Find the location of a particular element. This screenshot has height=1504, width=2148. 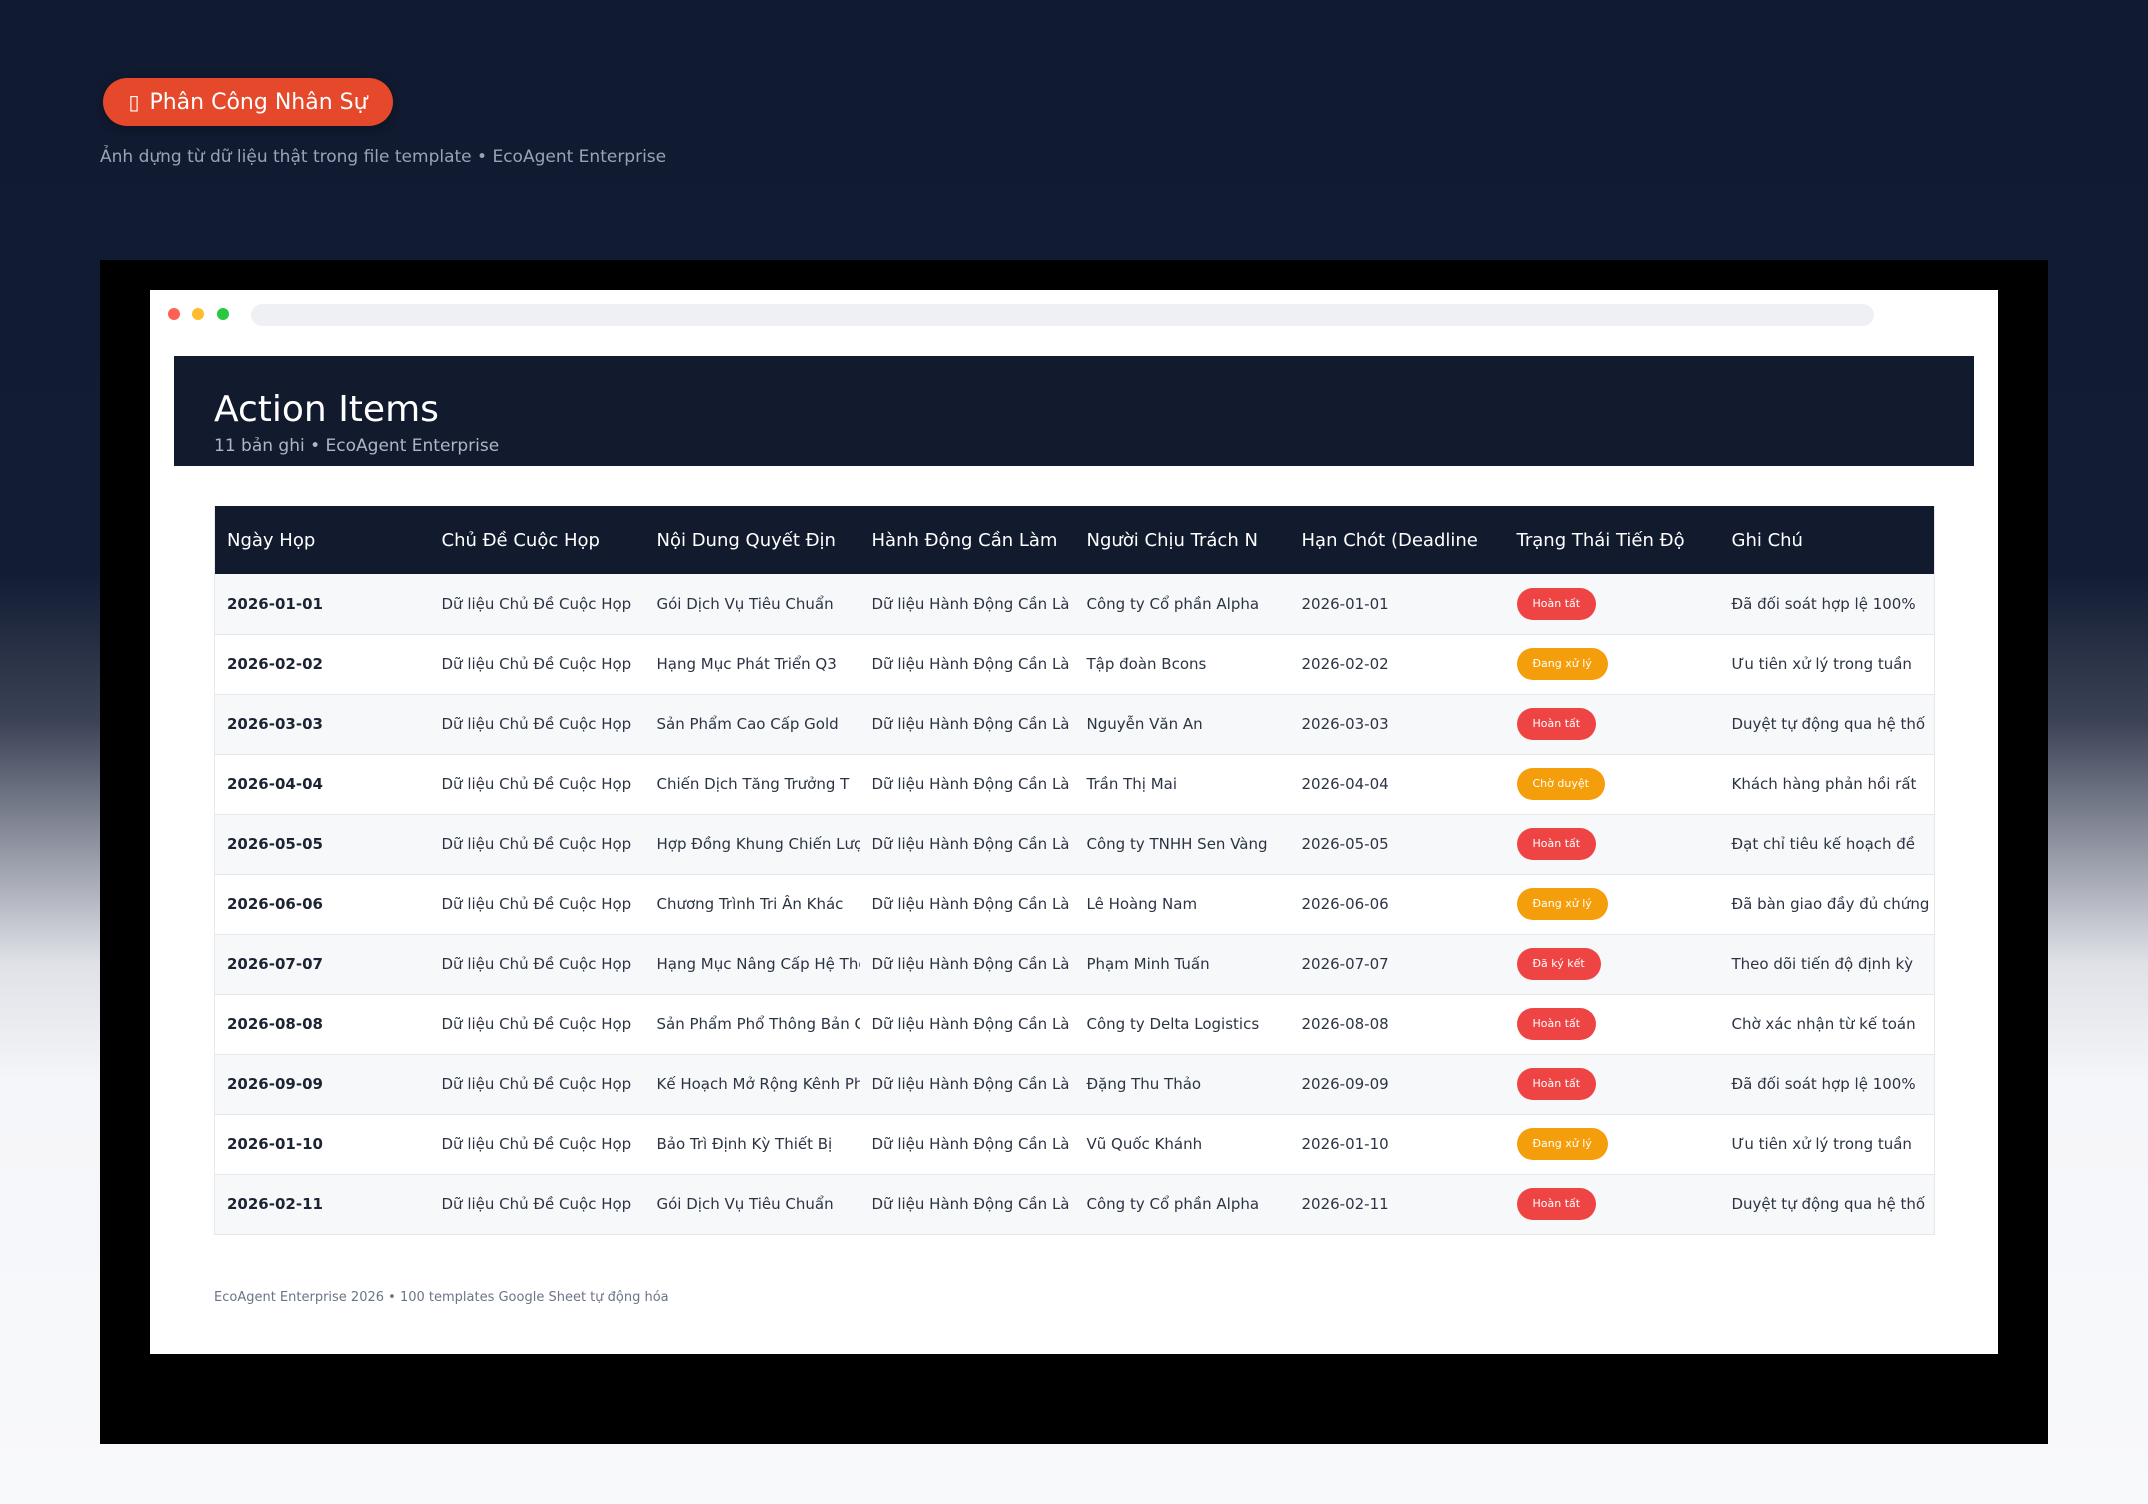

cell-decision: Chương Trình Tri Ân Khác is located at coordinates (752, 904).